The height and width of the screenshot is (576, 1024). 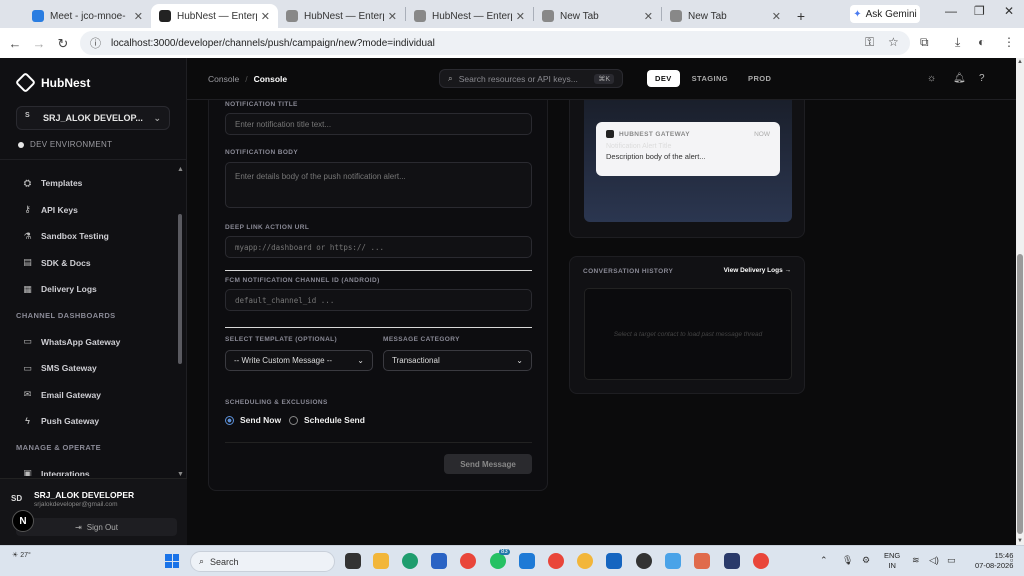 I want to click on page-scrollbar: ▲ ▼, so click(x=1020, y=301).